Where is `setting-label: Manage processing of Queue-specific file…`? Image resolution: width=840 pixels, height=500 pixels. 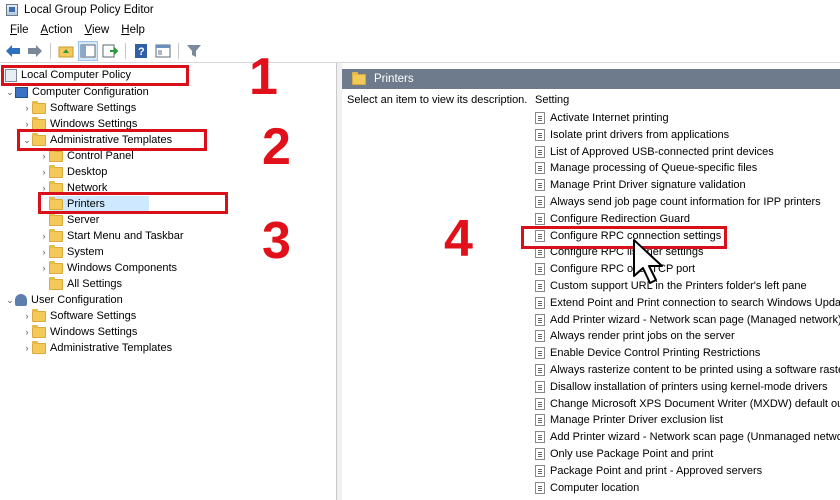
setting-label: Manage processing of Queue-specific file… is located at coordinates (654, 168).